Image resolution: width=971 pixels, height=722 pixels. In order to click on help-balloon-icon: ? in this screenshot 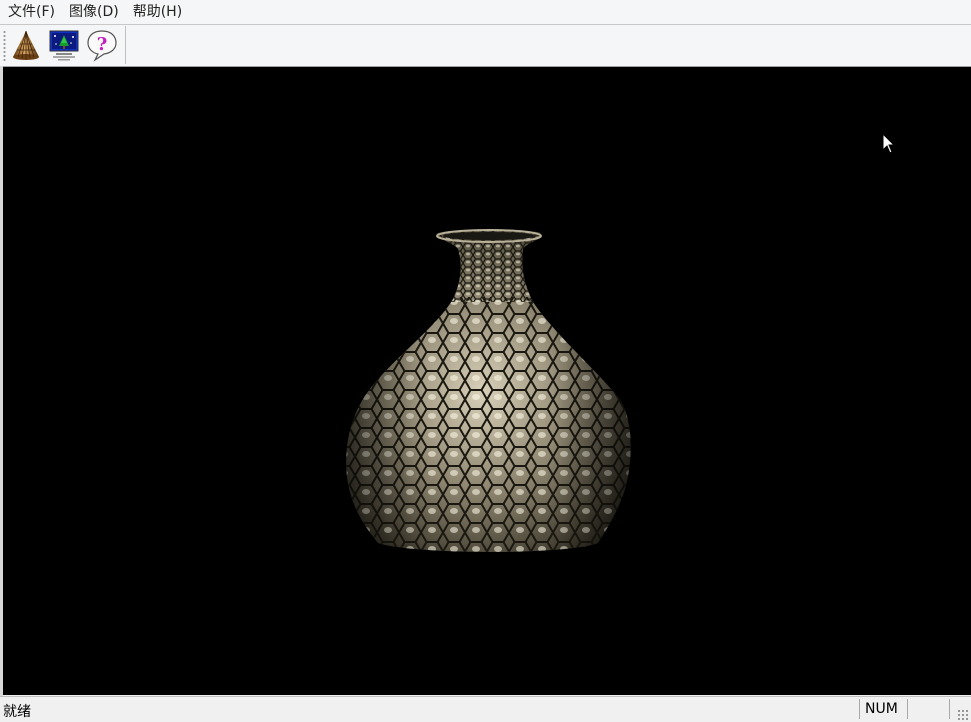, I will do `click(102, 46)`.